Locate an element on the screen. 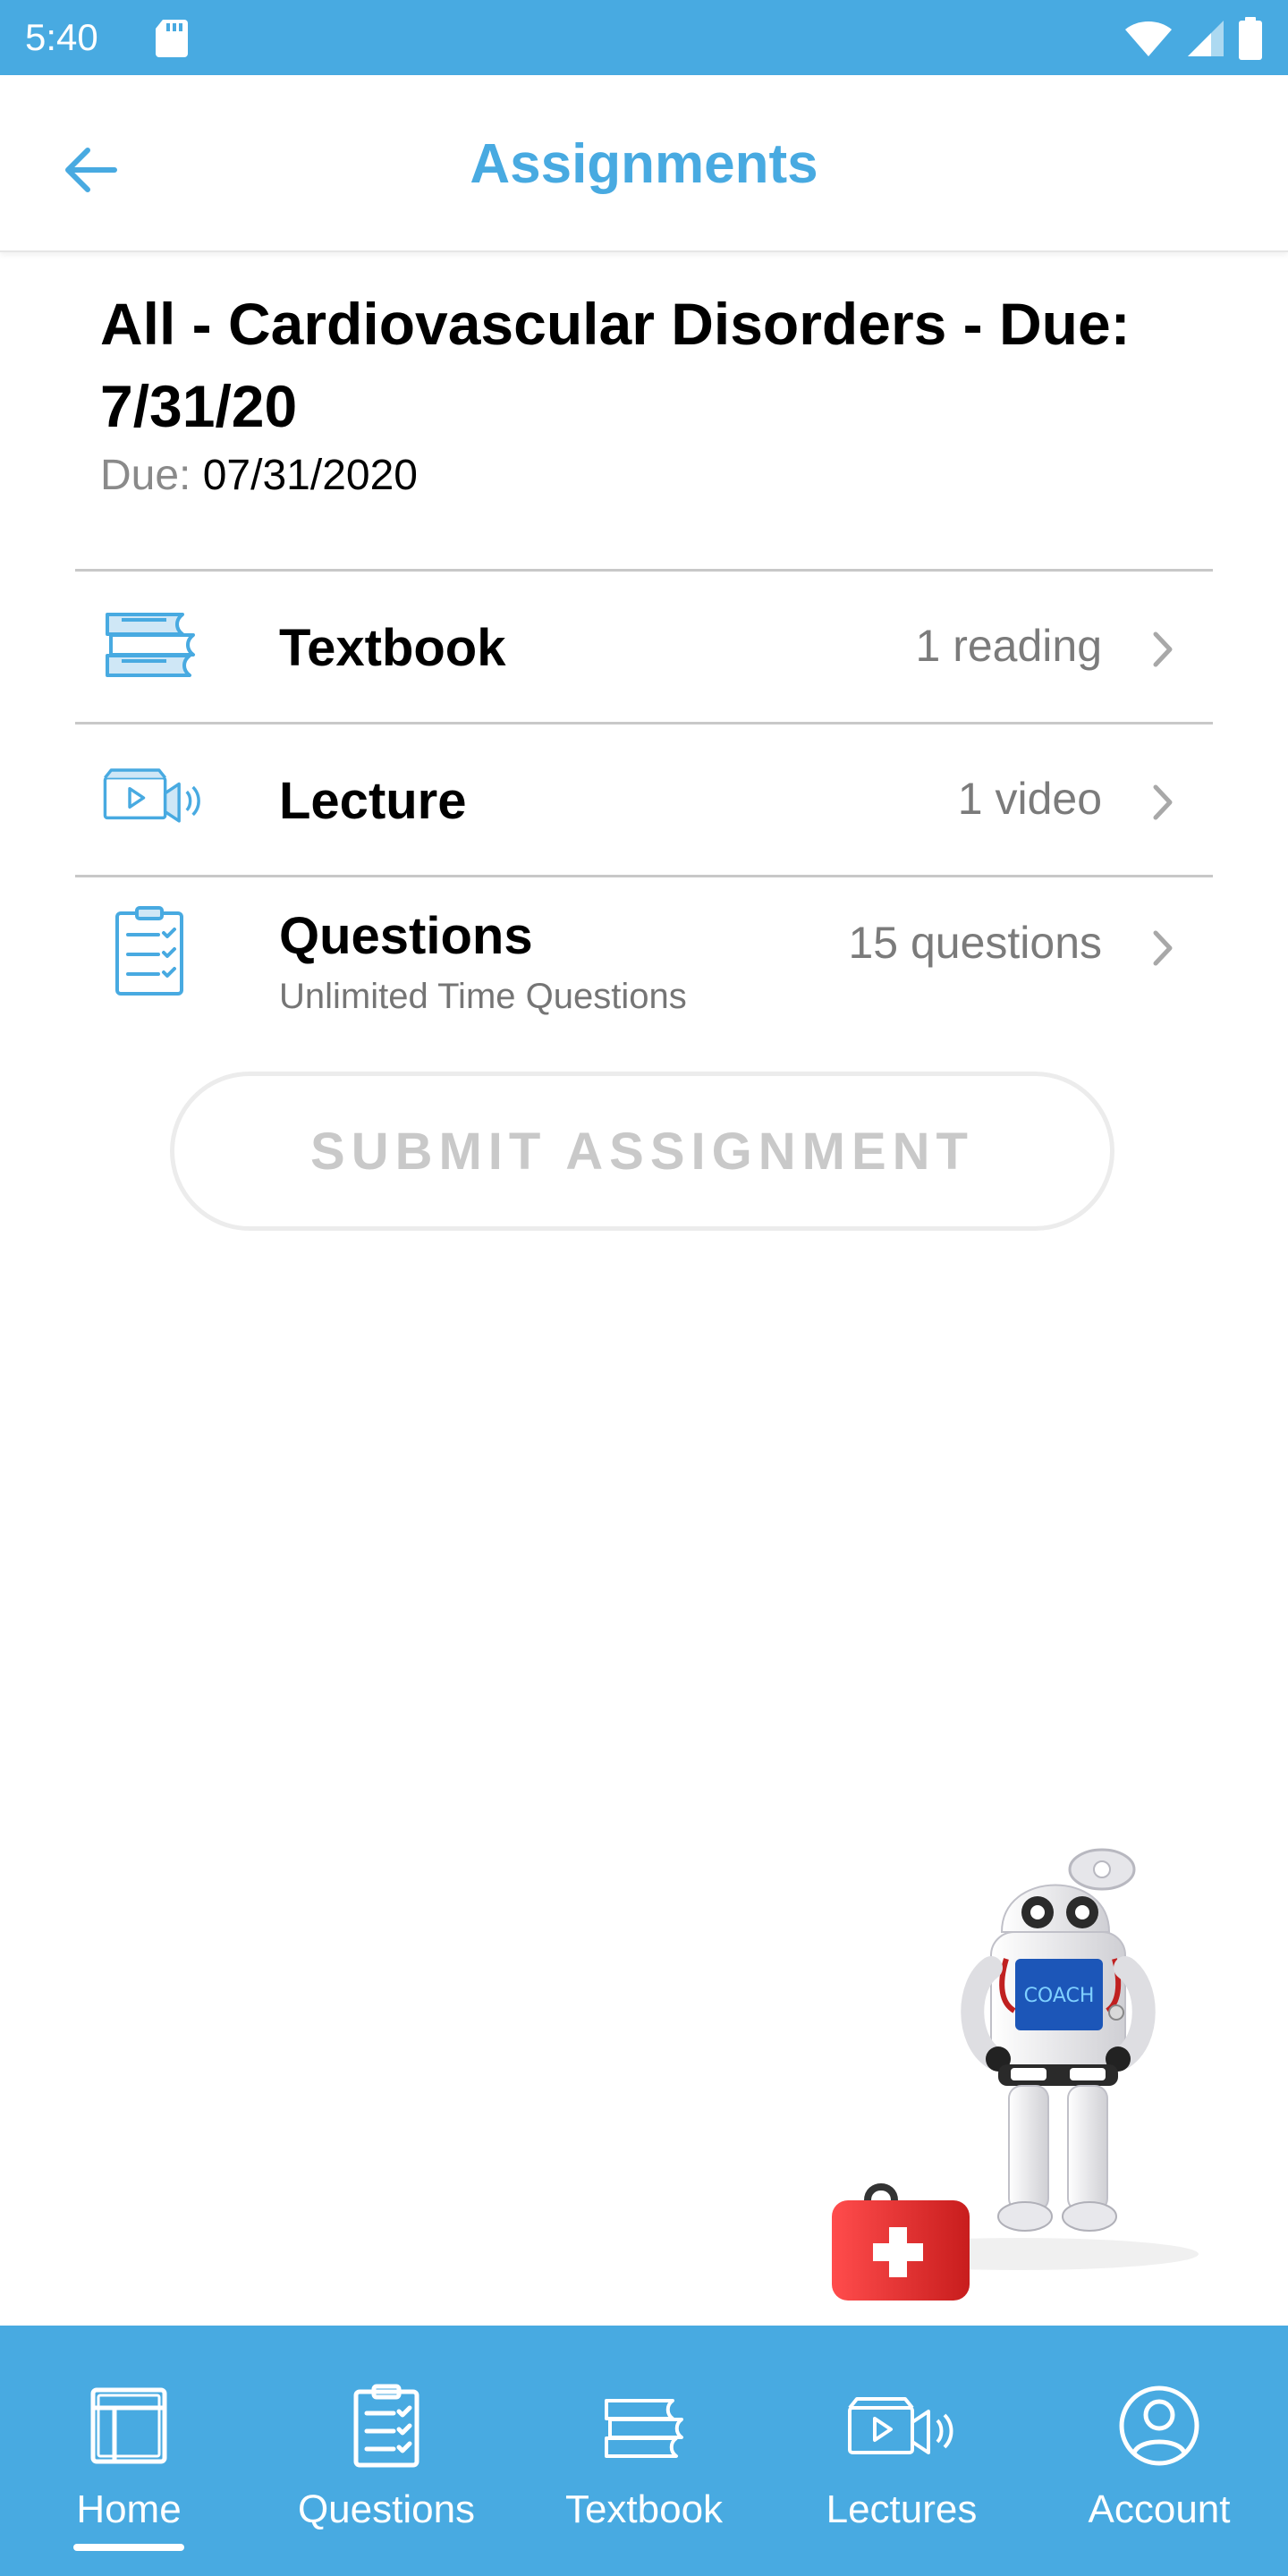  nav-lectures: Lectures is located at coordinates (901, 2451).